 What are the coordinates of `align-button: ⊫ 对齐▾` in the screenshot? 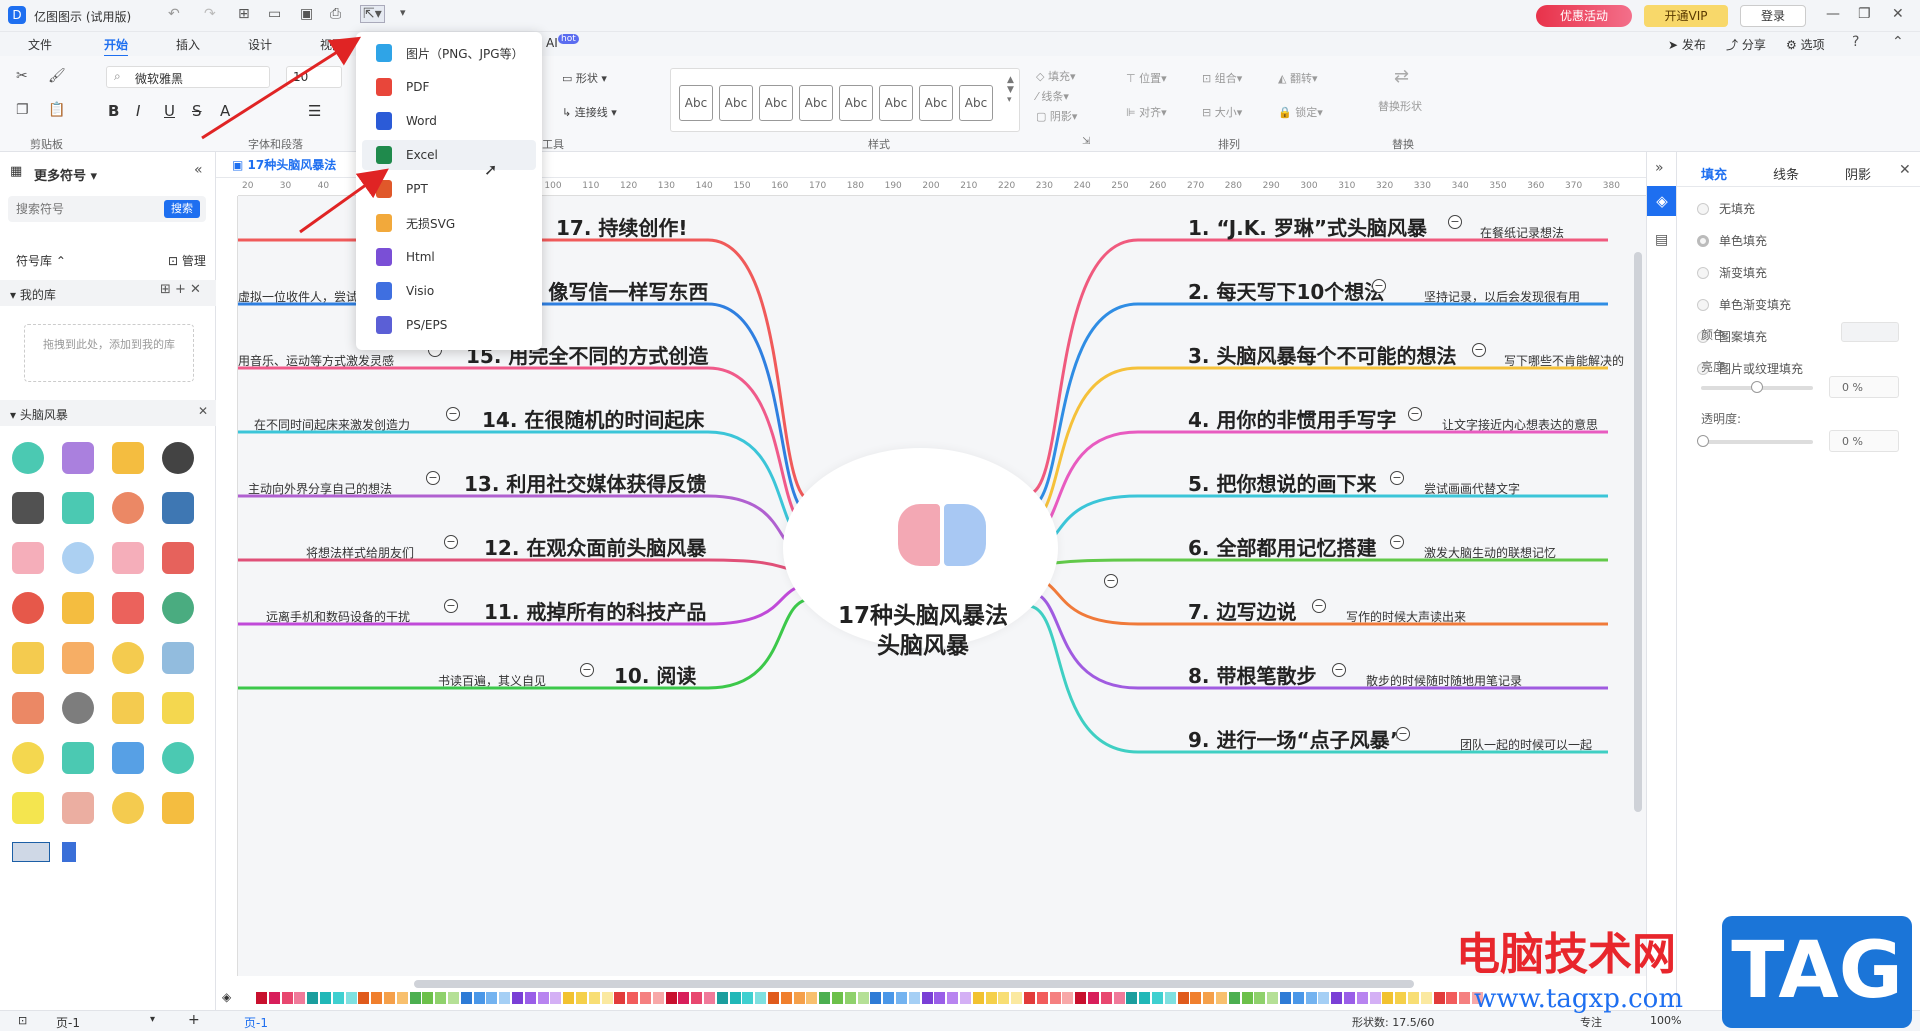 It's located at (1146, 112).